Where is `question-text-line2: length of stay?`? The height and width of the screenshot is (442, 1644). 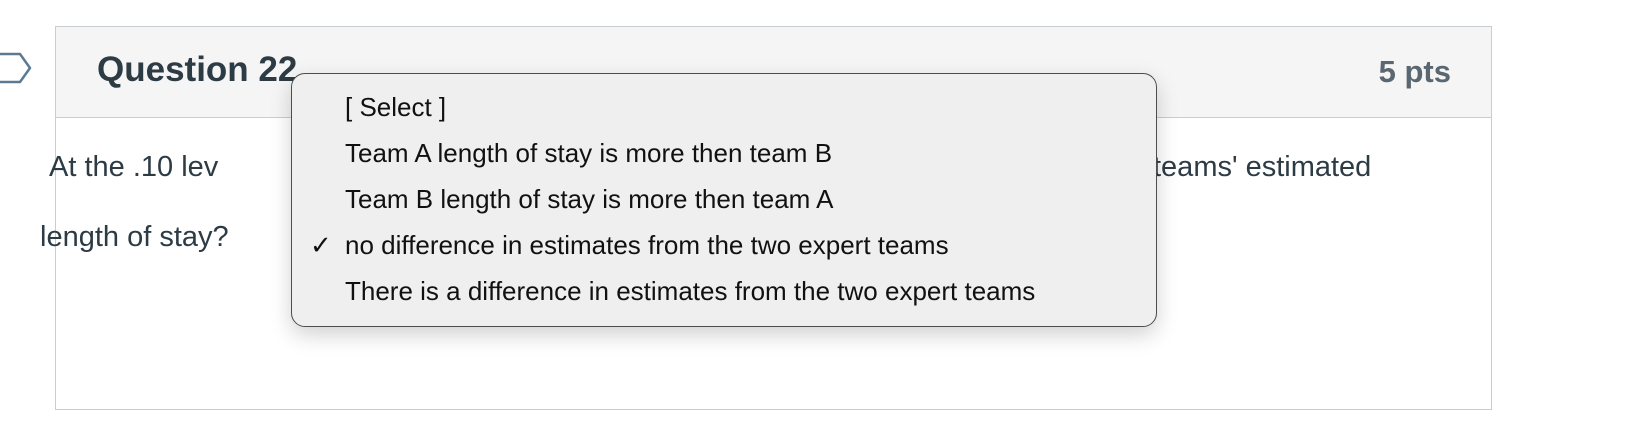 question-text-line2: length of stay? is located at coordinates (134, 237).